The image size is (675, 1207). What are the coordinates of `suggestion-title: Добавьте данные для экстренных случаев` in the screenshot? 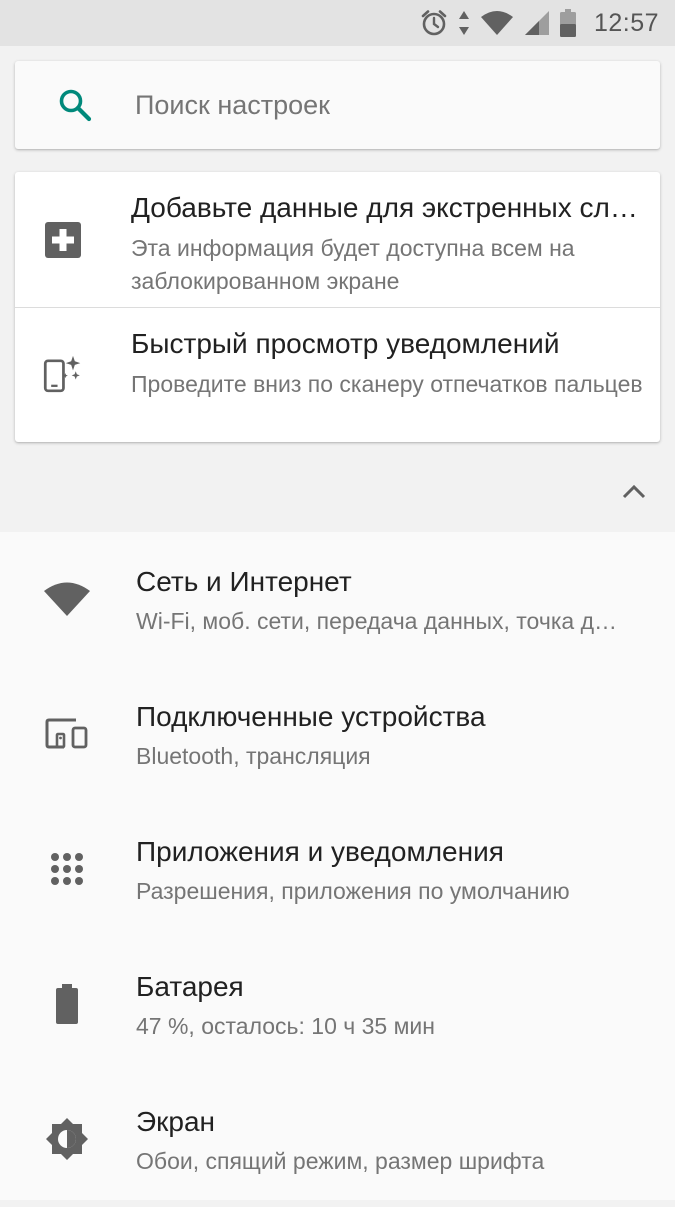 It's located at (388, 207).